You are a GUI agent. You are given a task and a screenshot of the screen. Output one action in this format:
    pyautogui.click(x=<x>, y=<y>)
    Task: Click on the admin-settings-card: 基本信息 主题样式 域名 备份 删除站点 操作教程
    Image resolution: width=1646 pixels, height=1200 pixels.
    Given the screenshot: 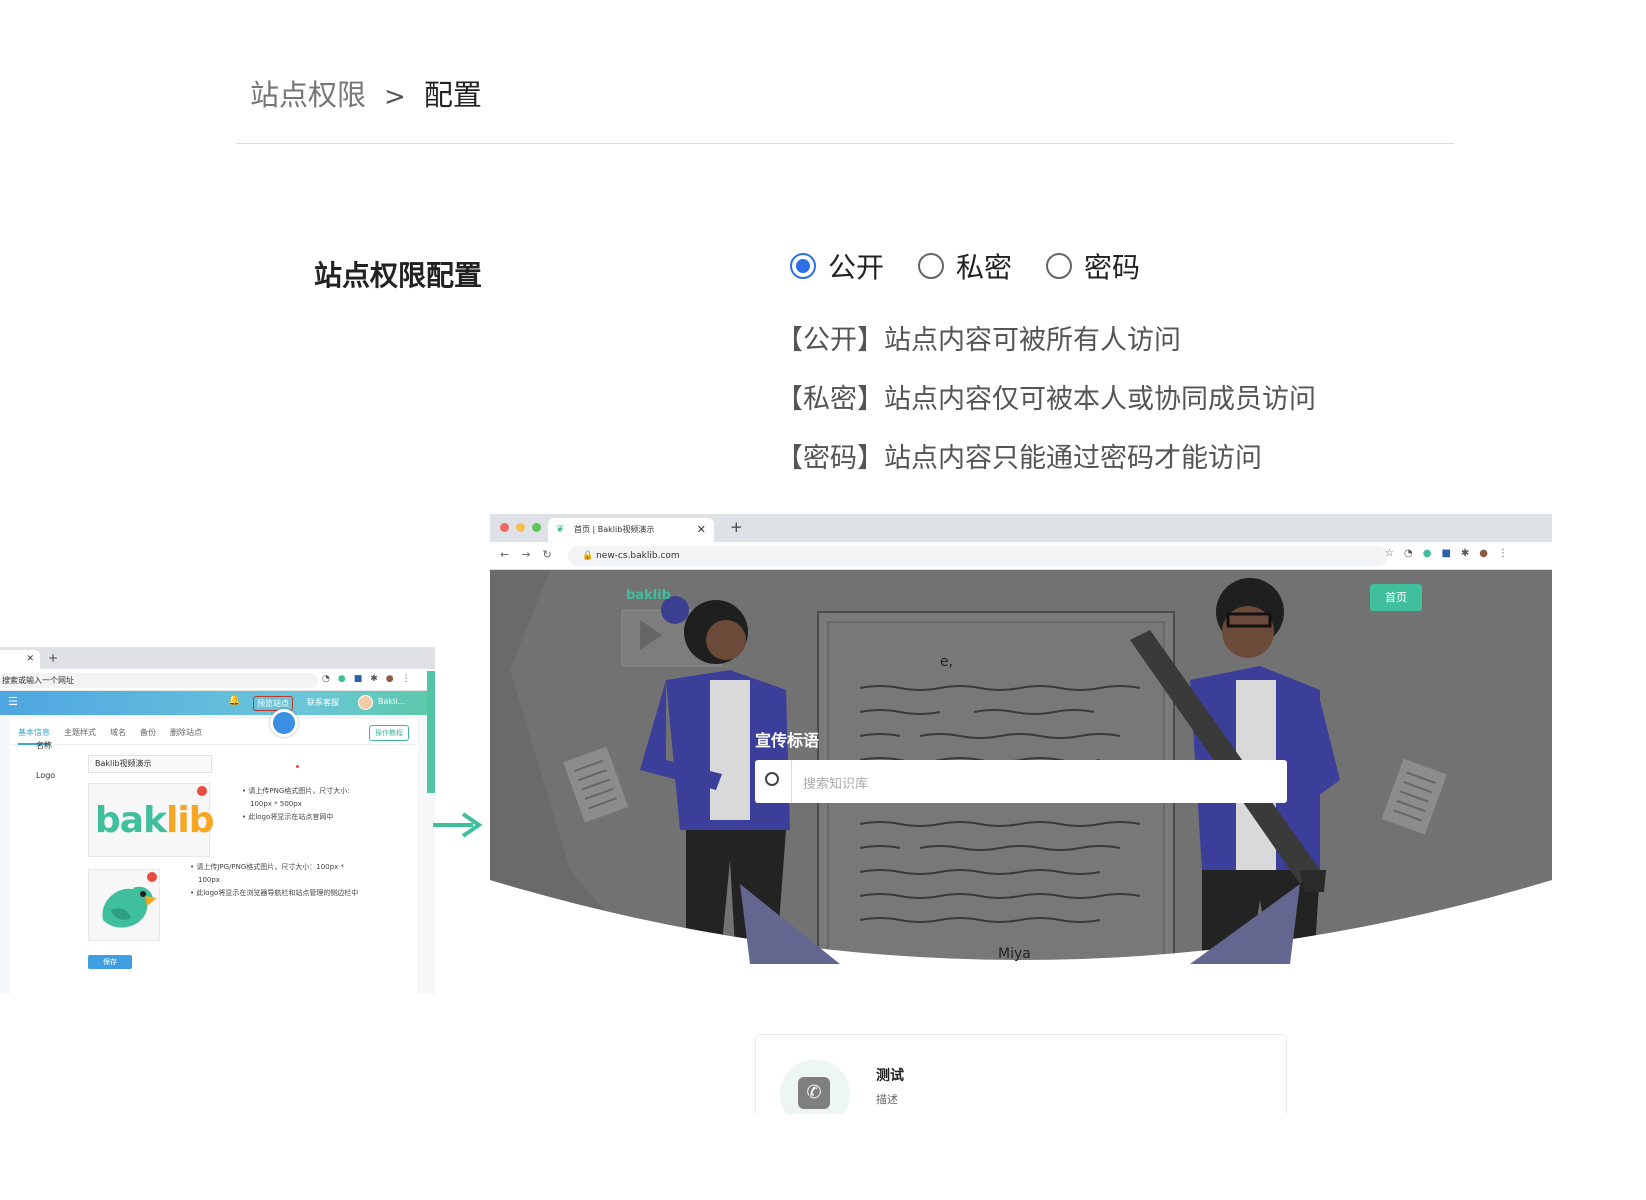 What is the action you would take?
    pyautogui.click(x=213, y=856)
    